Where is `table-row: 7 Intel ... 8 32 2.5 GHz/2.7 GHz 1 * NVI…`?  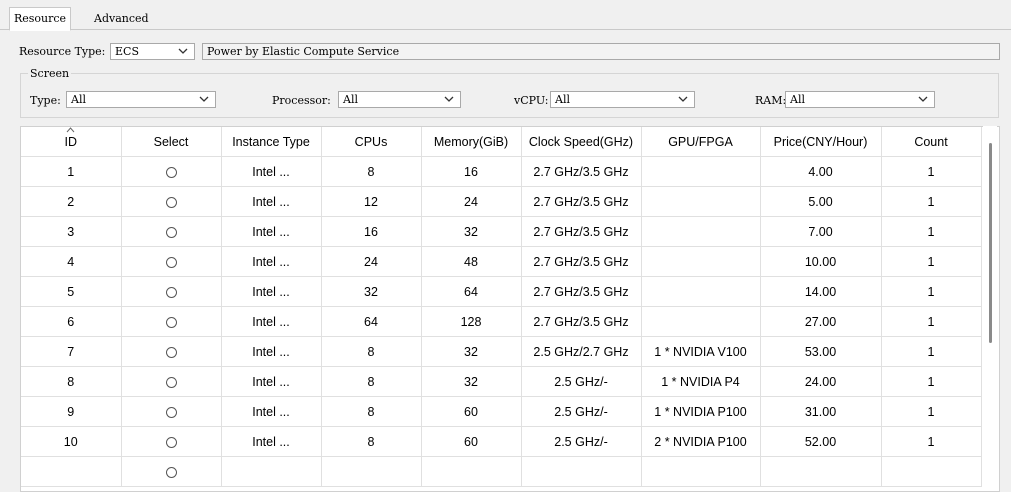
table-row: 7 Intel ... 8 32 2.5 GHz/2.7 GHz 1 * NVI… is located at coordinates (501, 351).